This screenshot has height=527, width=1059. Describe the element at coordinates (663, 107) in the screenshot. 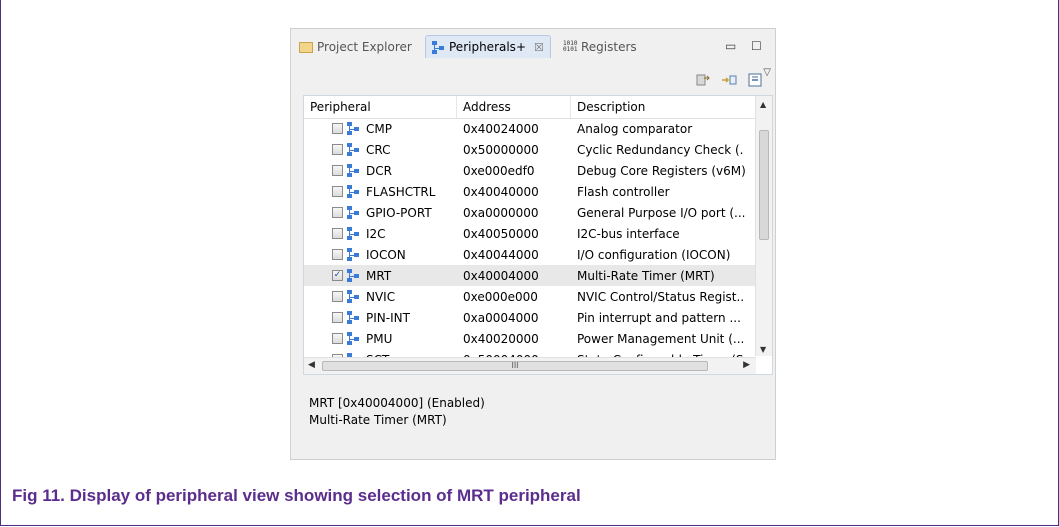

I see `column-description: Description` at that location.